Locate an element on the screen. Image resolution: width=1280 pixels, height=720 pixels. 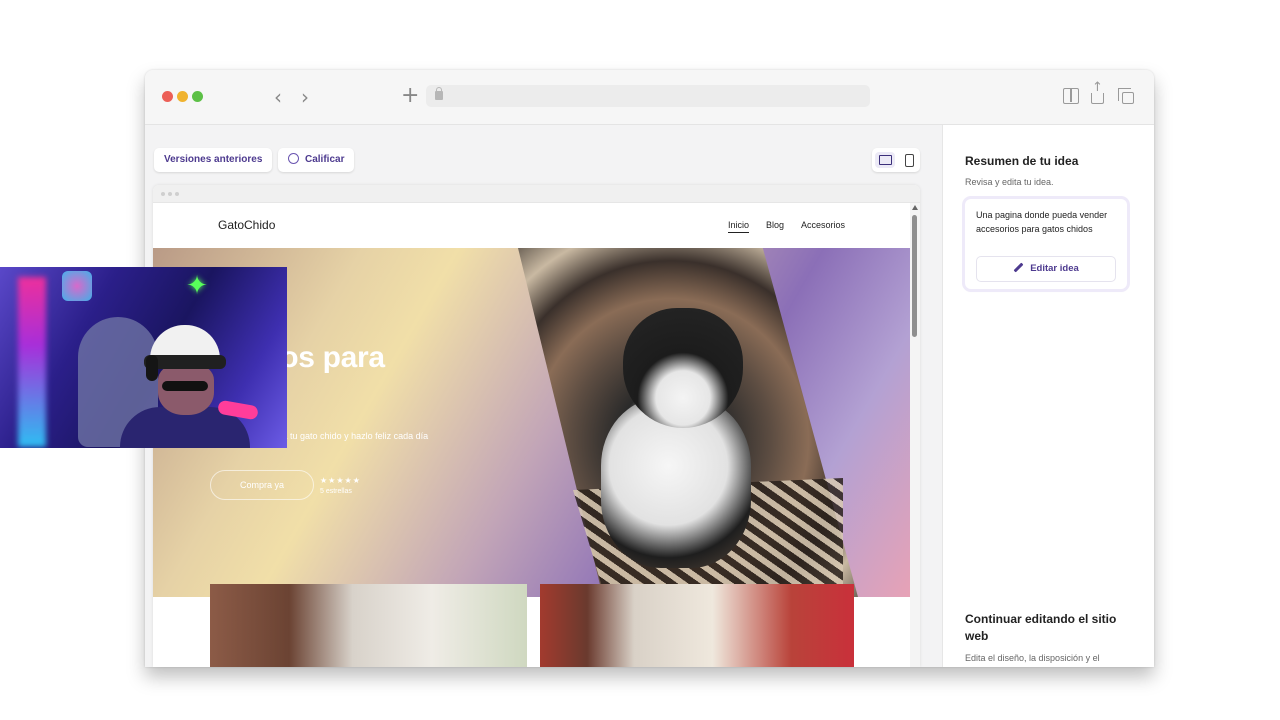
leaf-neon-icon: ✦ is located at coordinates (197, 286).